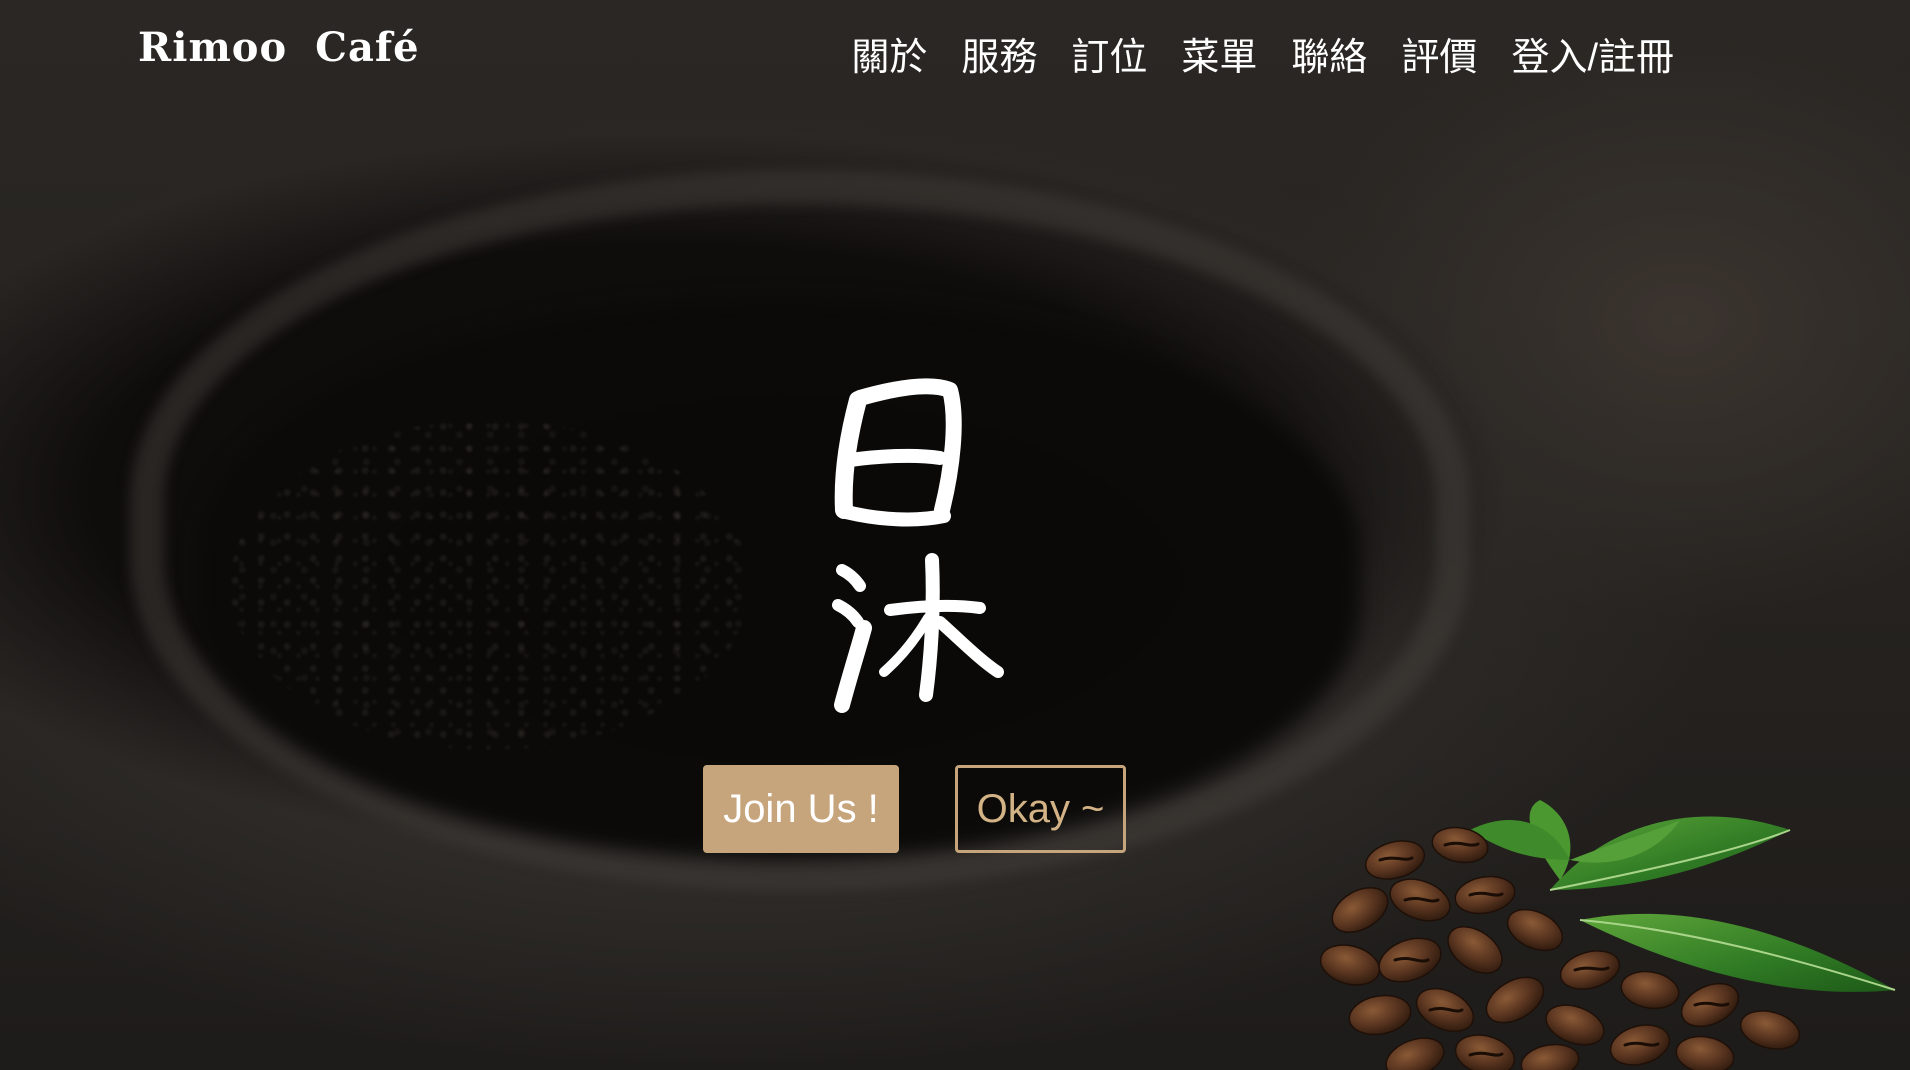 This screenshot has height=1070, width=1910. What do you see at coordinates (889, 53) in the screenshot?
I see `nav-item-about: 關於` at bounding box center [889, 53].